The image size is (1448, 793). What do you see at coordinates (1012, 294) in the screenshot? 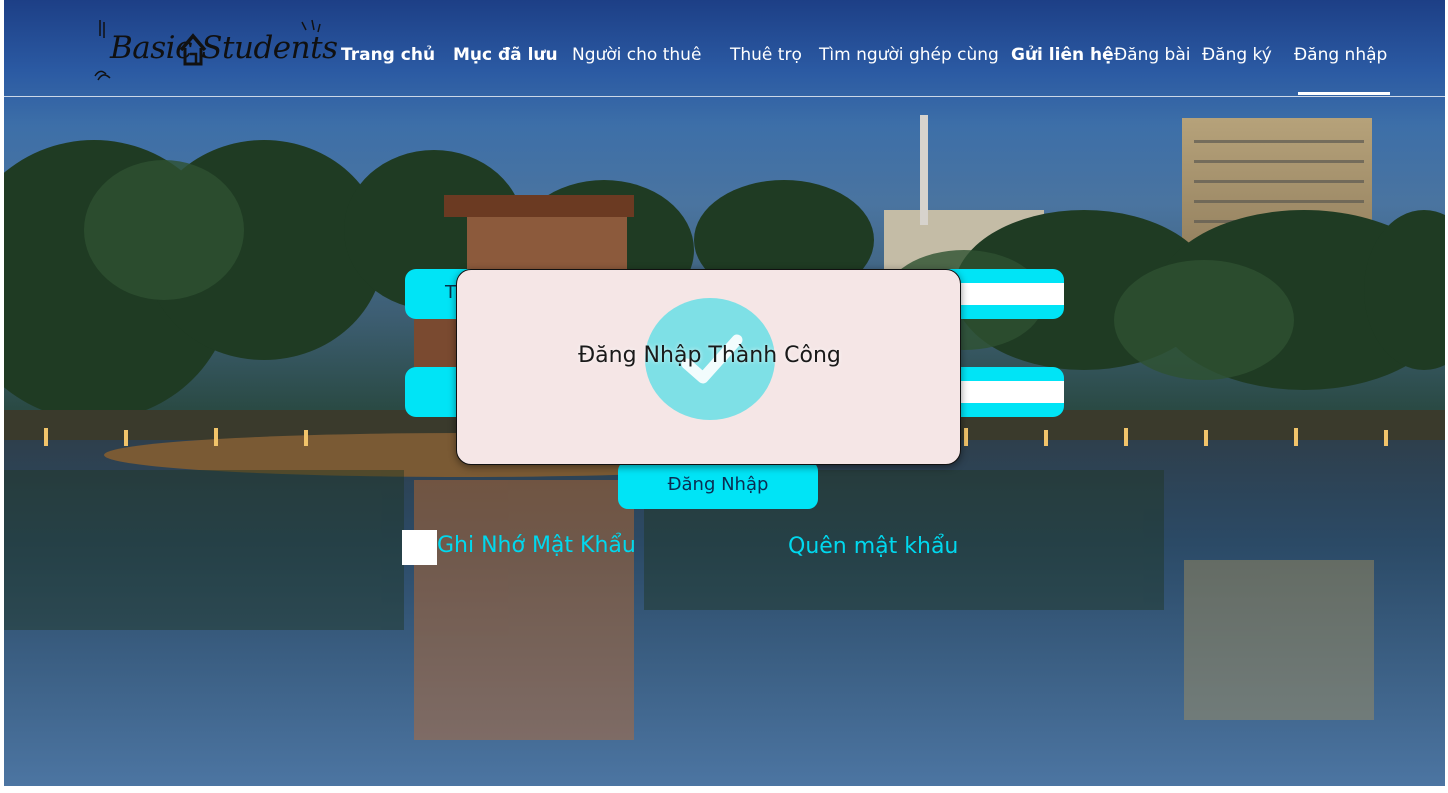
I see `username-input` at bounding box center [1012, 294].